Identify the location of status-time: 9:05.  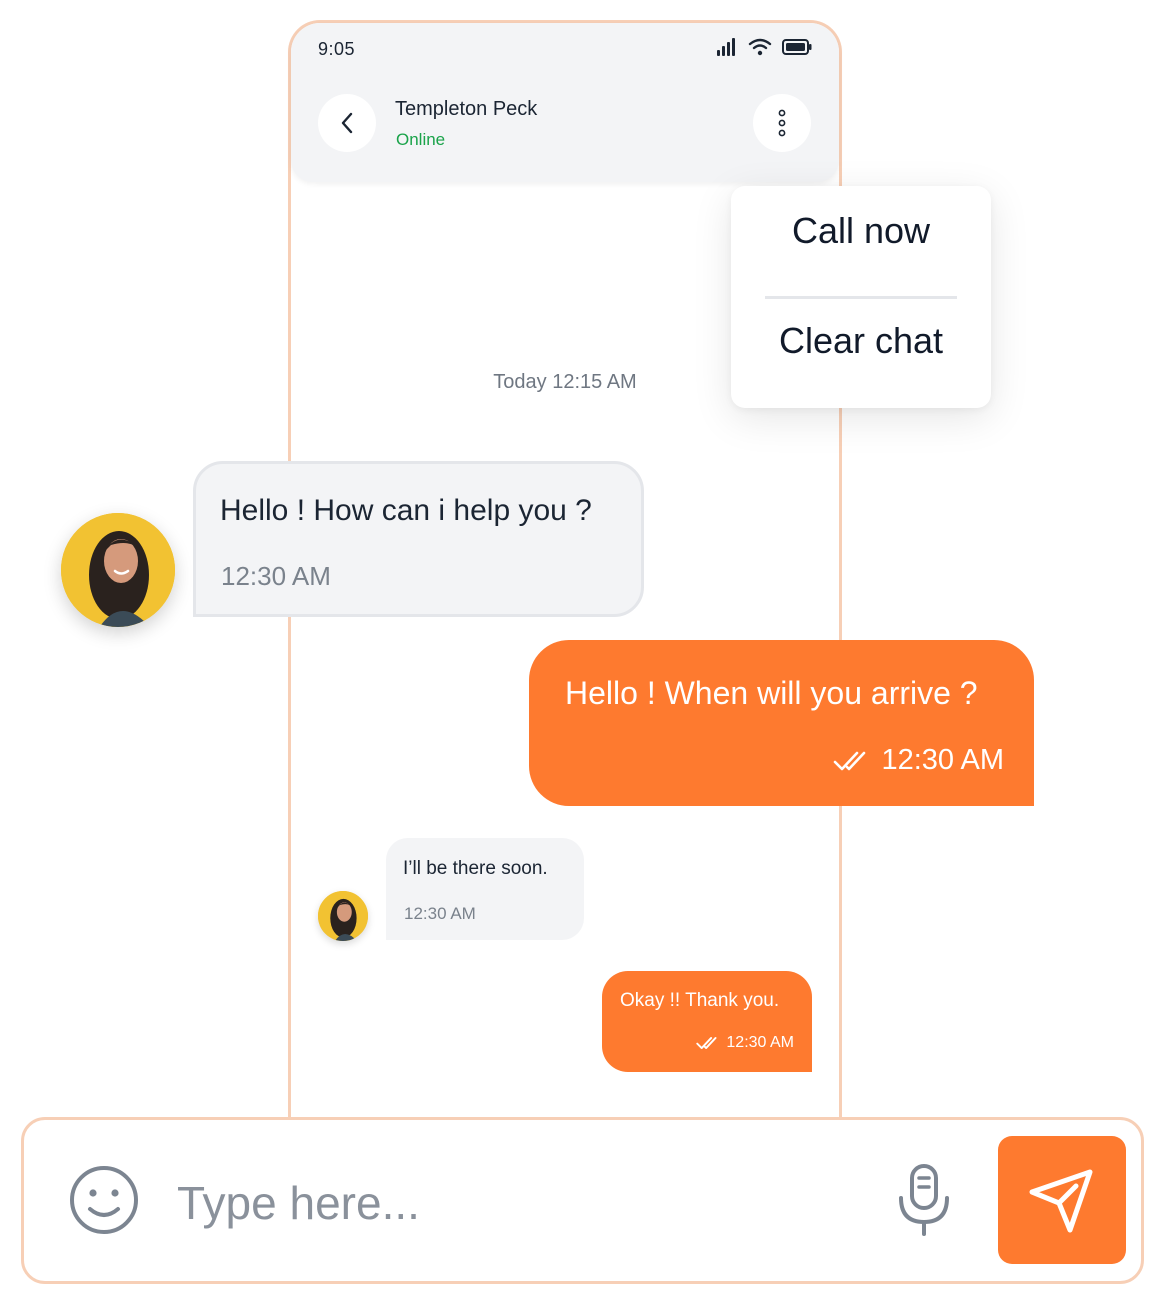
(337, 49).